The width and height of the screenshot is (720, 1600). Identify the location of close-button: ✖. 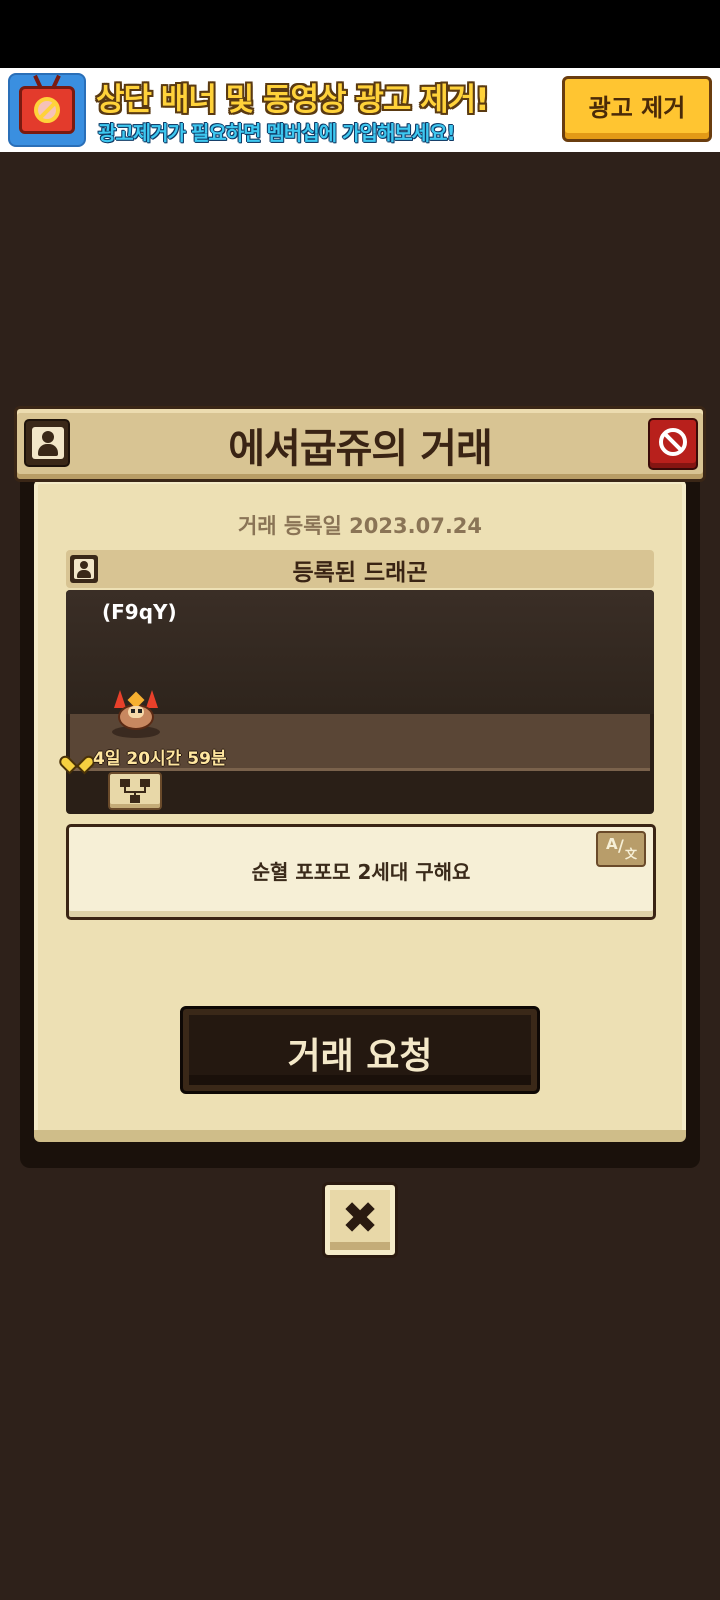
(360, 1220).